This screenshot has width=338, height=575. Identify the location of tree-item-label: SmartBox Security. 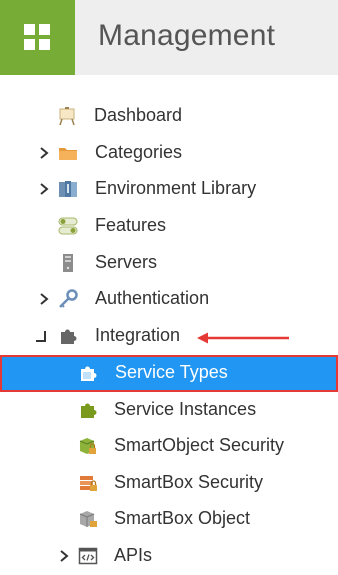
(189, 482).